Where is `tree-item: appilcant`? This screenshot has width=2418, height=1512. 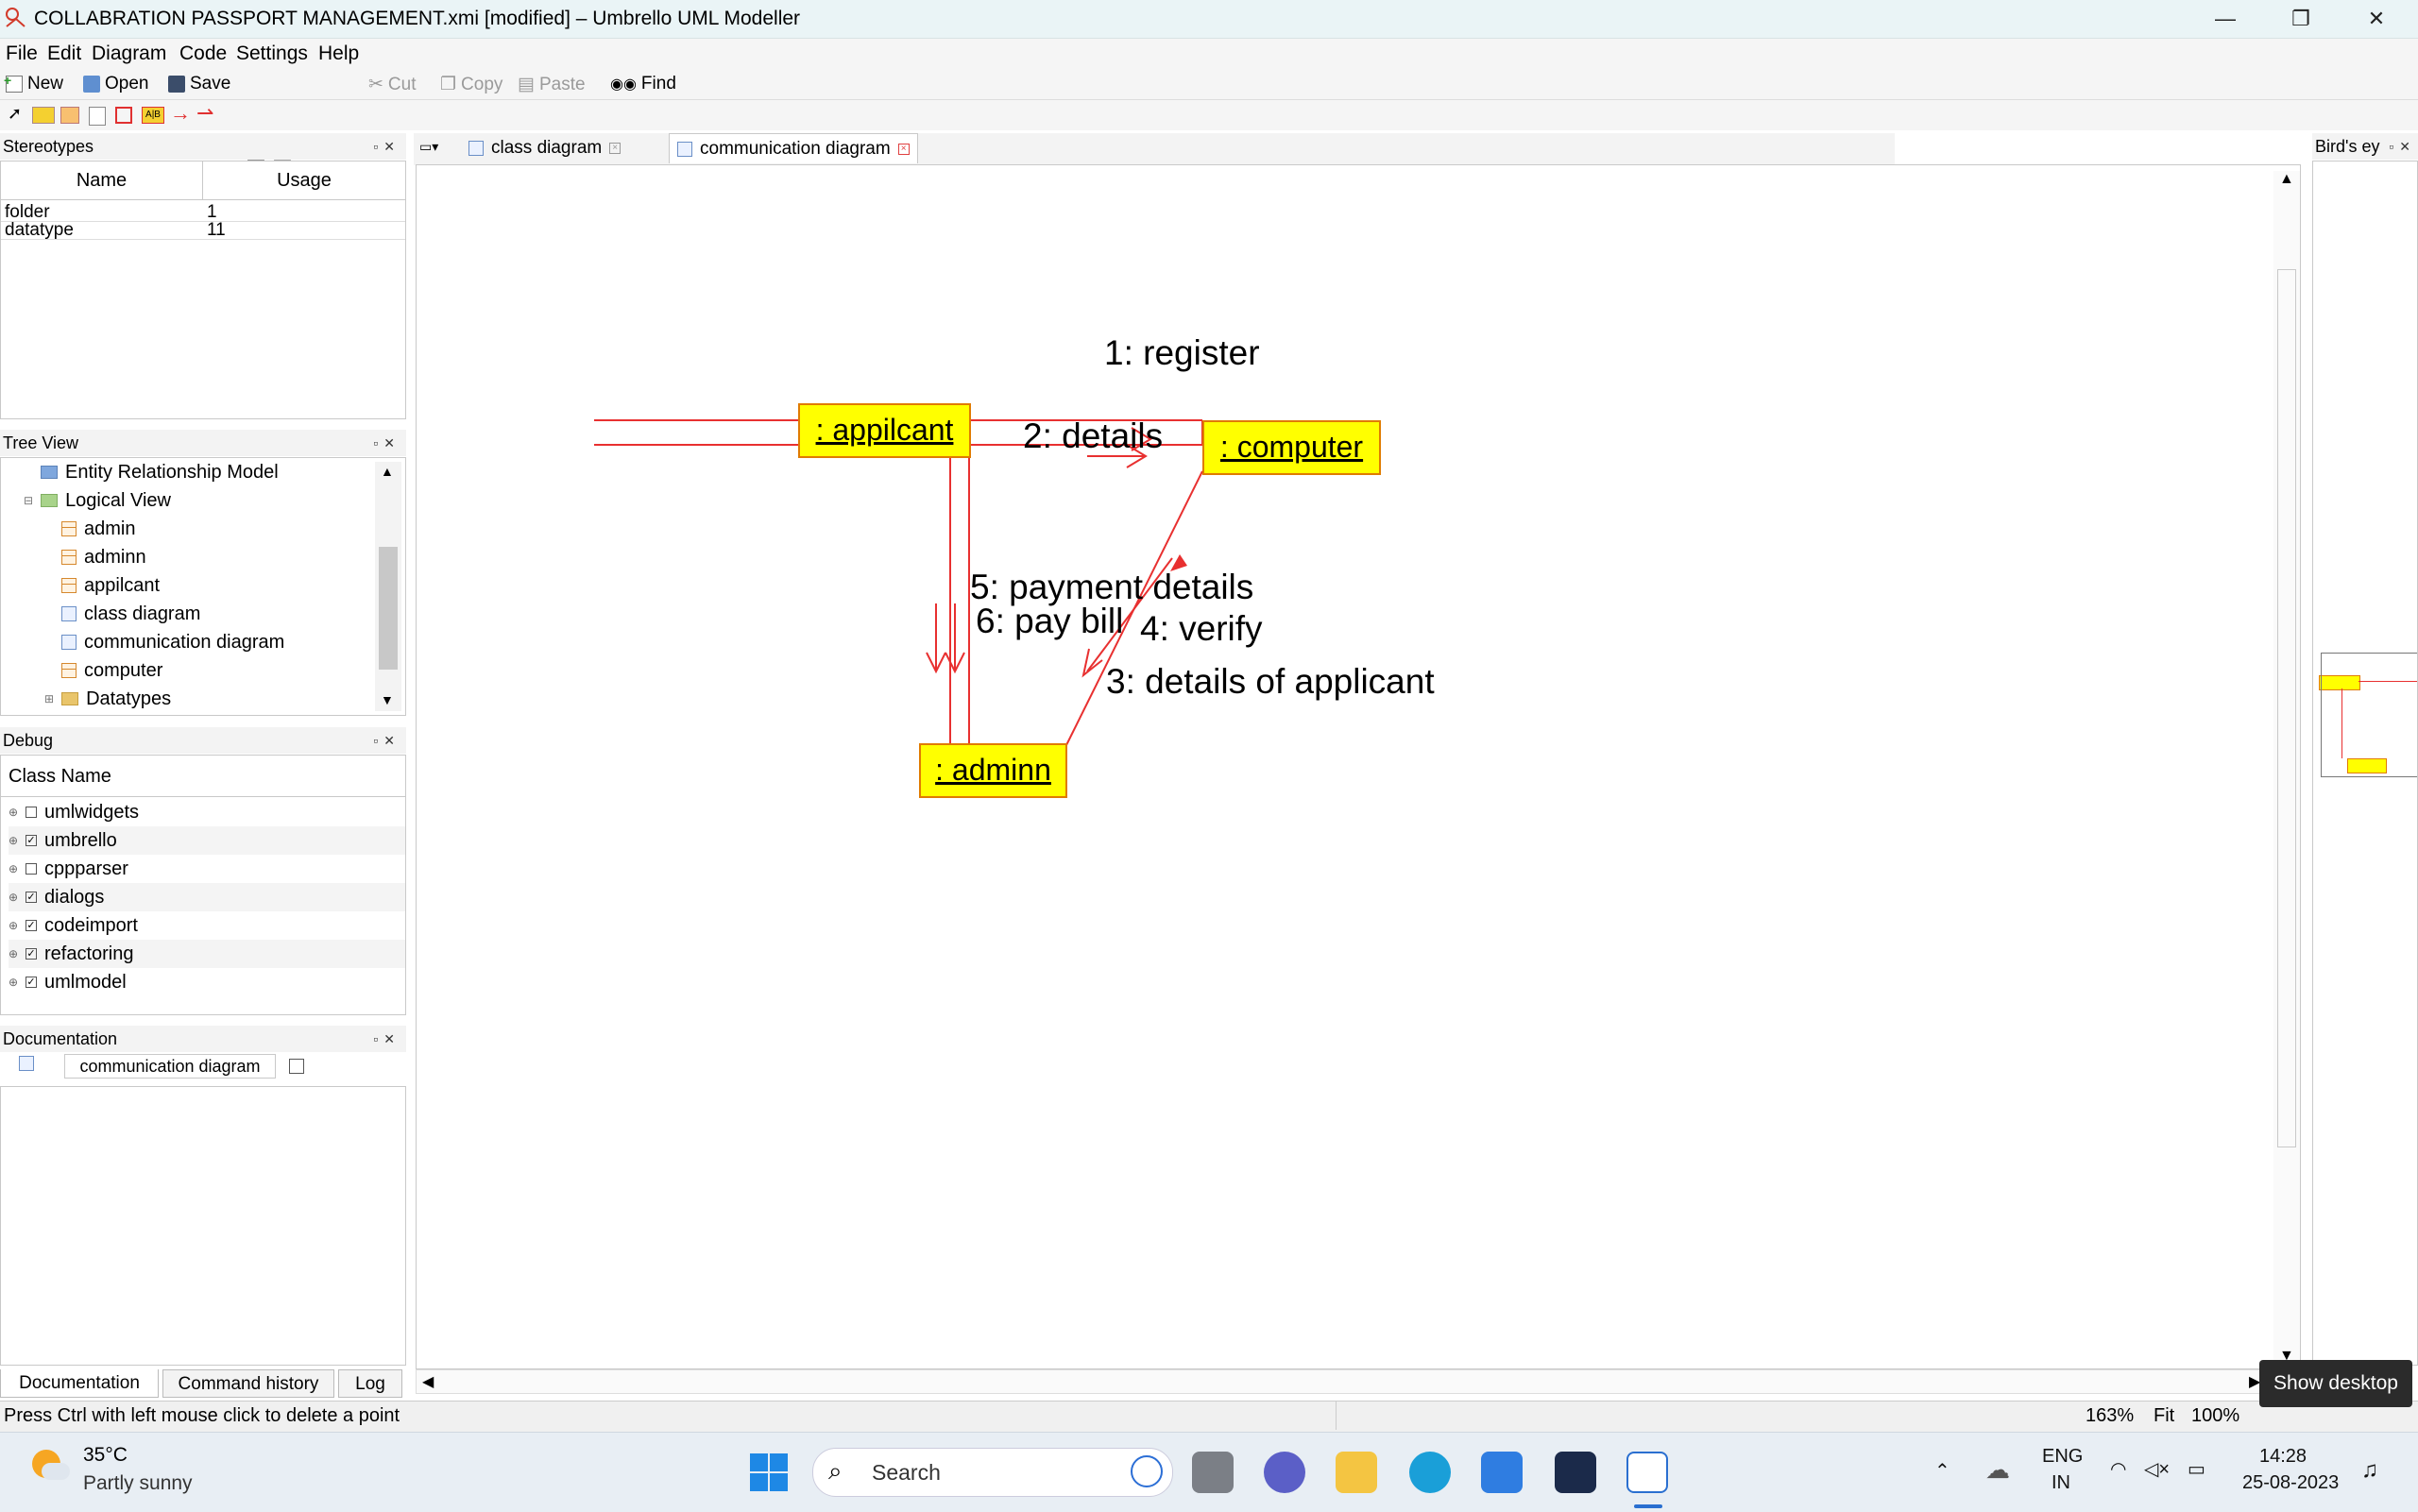 tree-item: appilcant is located at coordinates (110, 585).